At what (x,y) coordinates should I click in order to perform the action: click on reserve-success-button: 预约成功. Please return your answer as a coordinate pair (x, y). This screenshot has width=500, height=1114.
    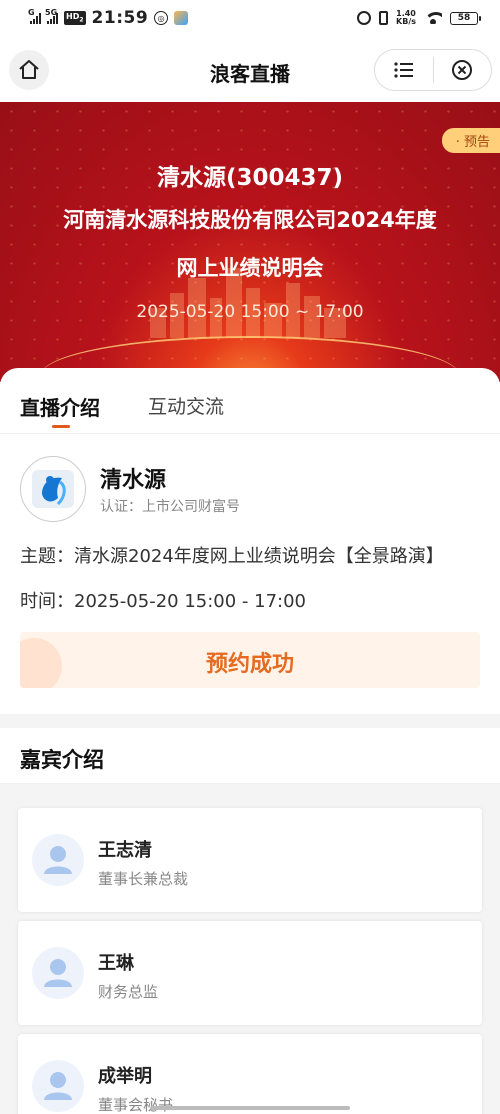
    Looking at the image, I should click on (250, 660).